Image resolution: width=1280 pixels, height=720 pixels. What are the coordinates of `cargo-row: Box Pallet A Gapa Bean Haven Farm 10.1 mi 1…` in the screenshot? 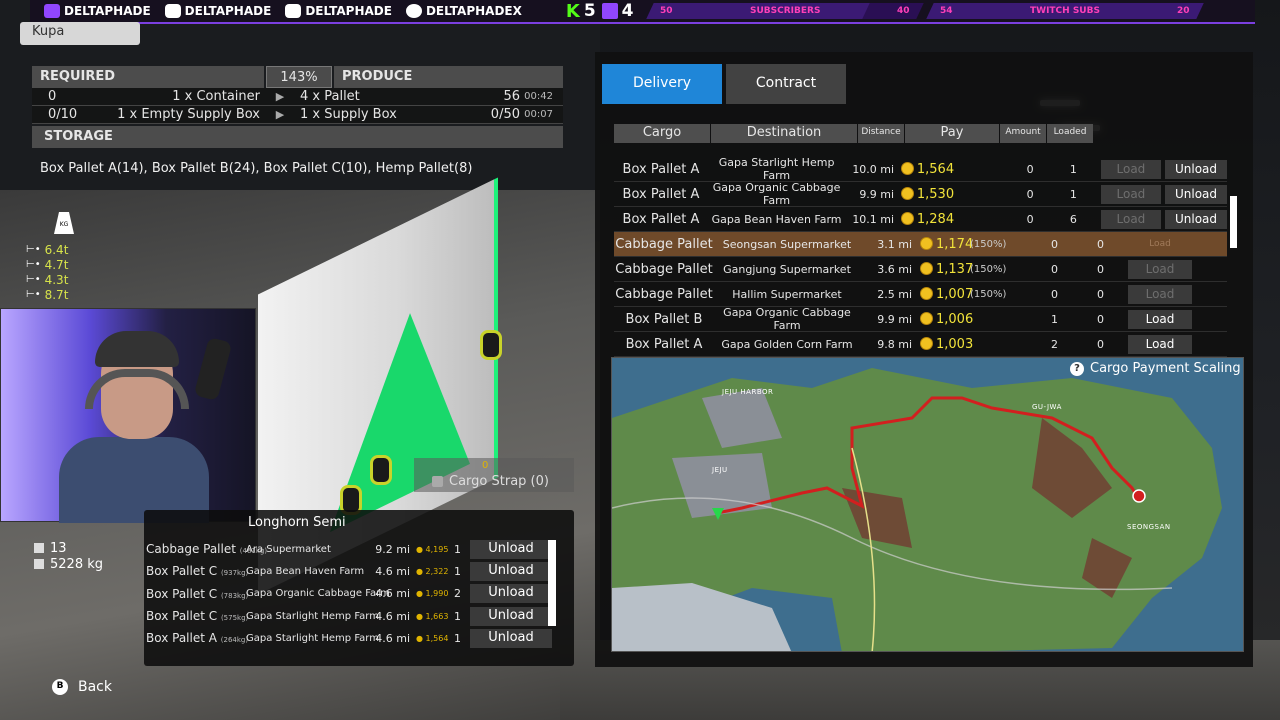 It's located at (921, 219).